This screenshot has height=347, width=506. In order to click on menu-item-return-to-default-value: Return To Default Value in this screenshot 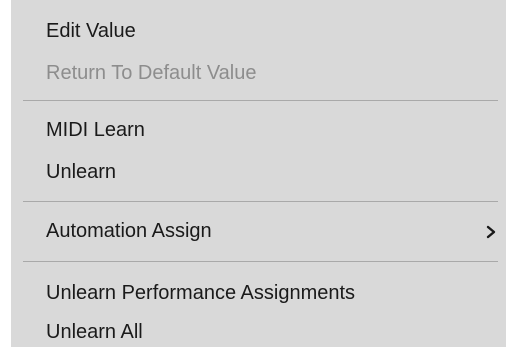, I will do `click(151, 73)`.